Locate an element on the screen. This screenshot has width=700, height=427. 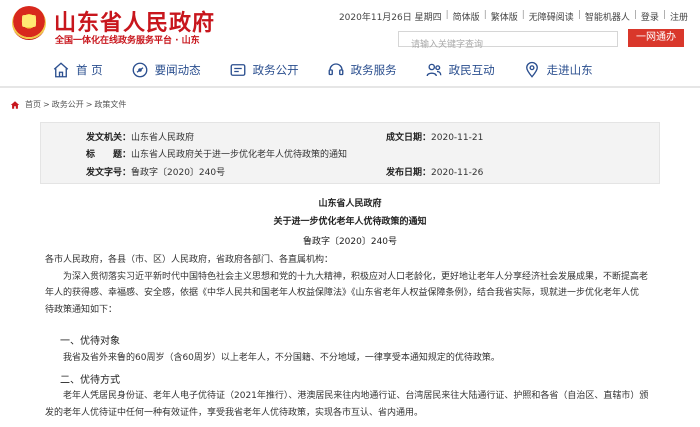
main-nav: 首 页 要闻动态 政务公开 政务服务 政民互动 走进山东 is located at coordinates (350, 71).